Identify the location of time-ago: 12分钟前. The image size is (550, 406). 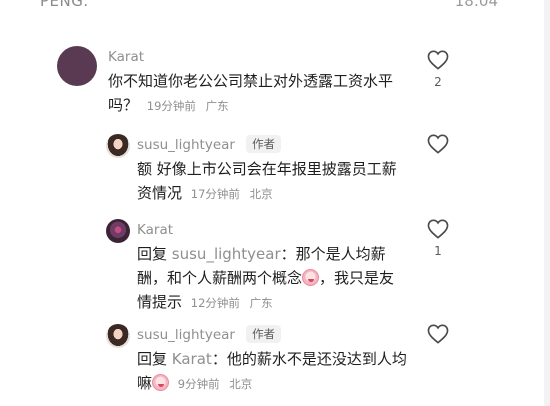
(215, 303).